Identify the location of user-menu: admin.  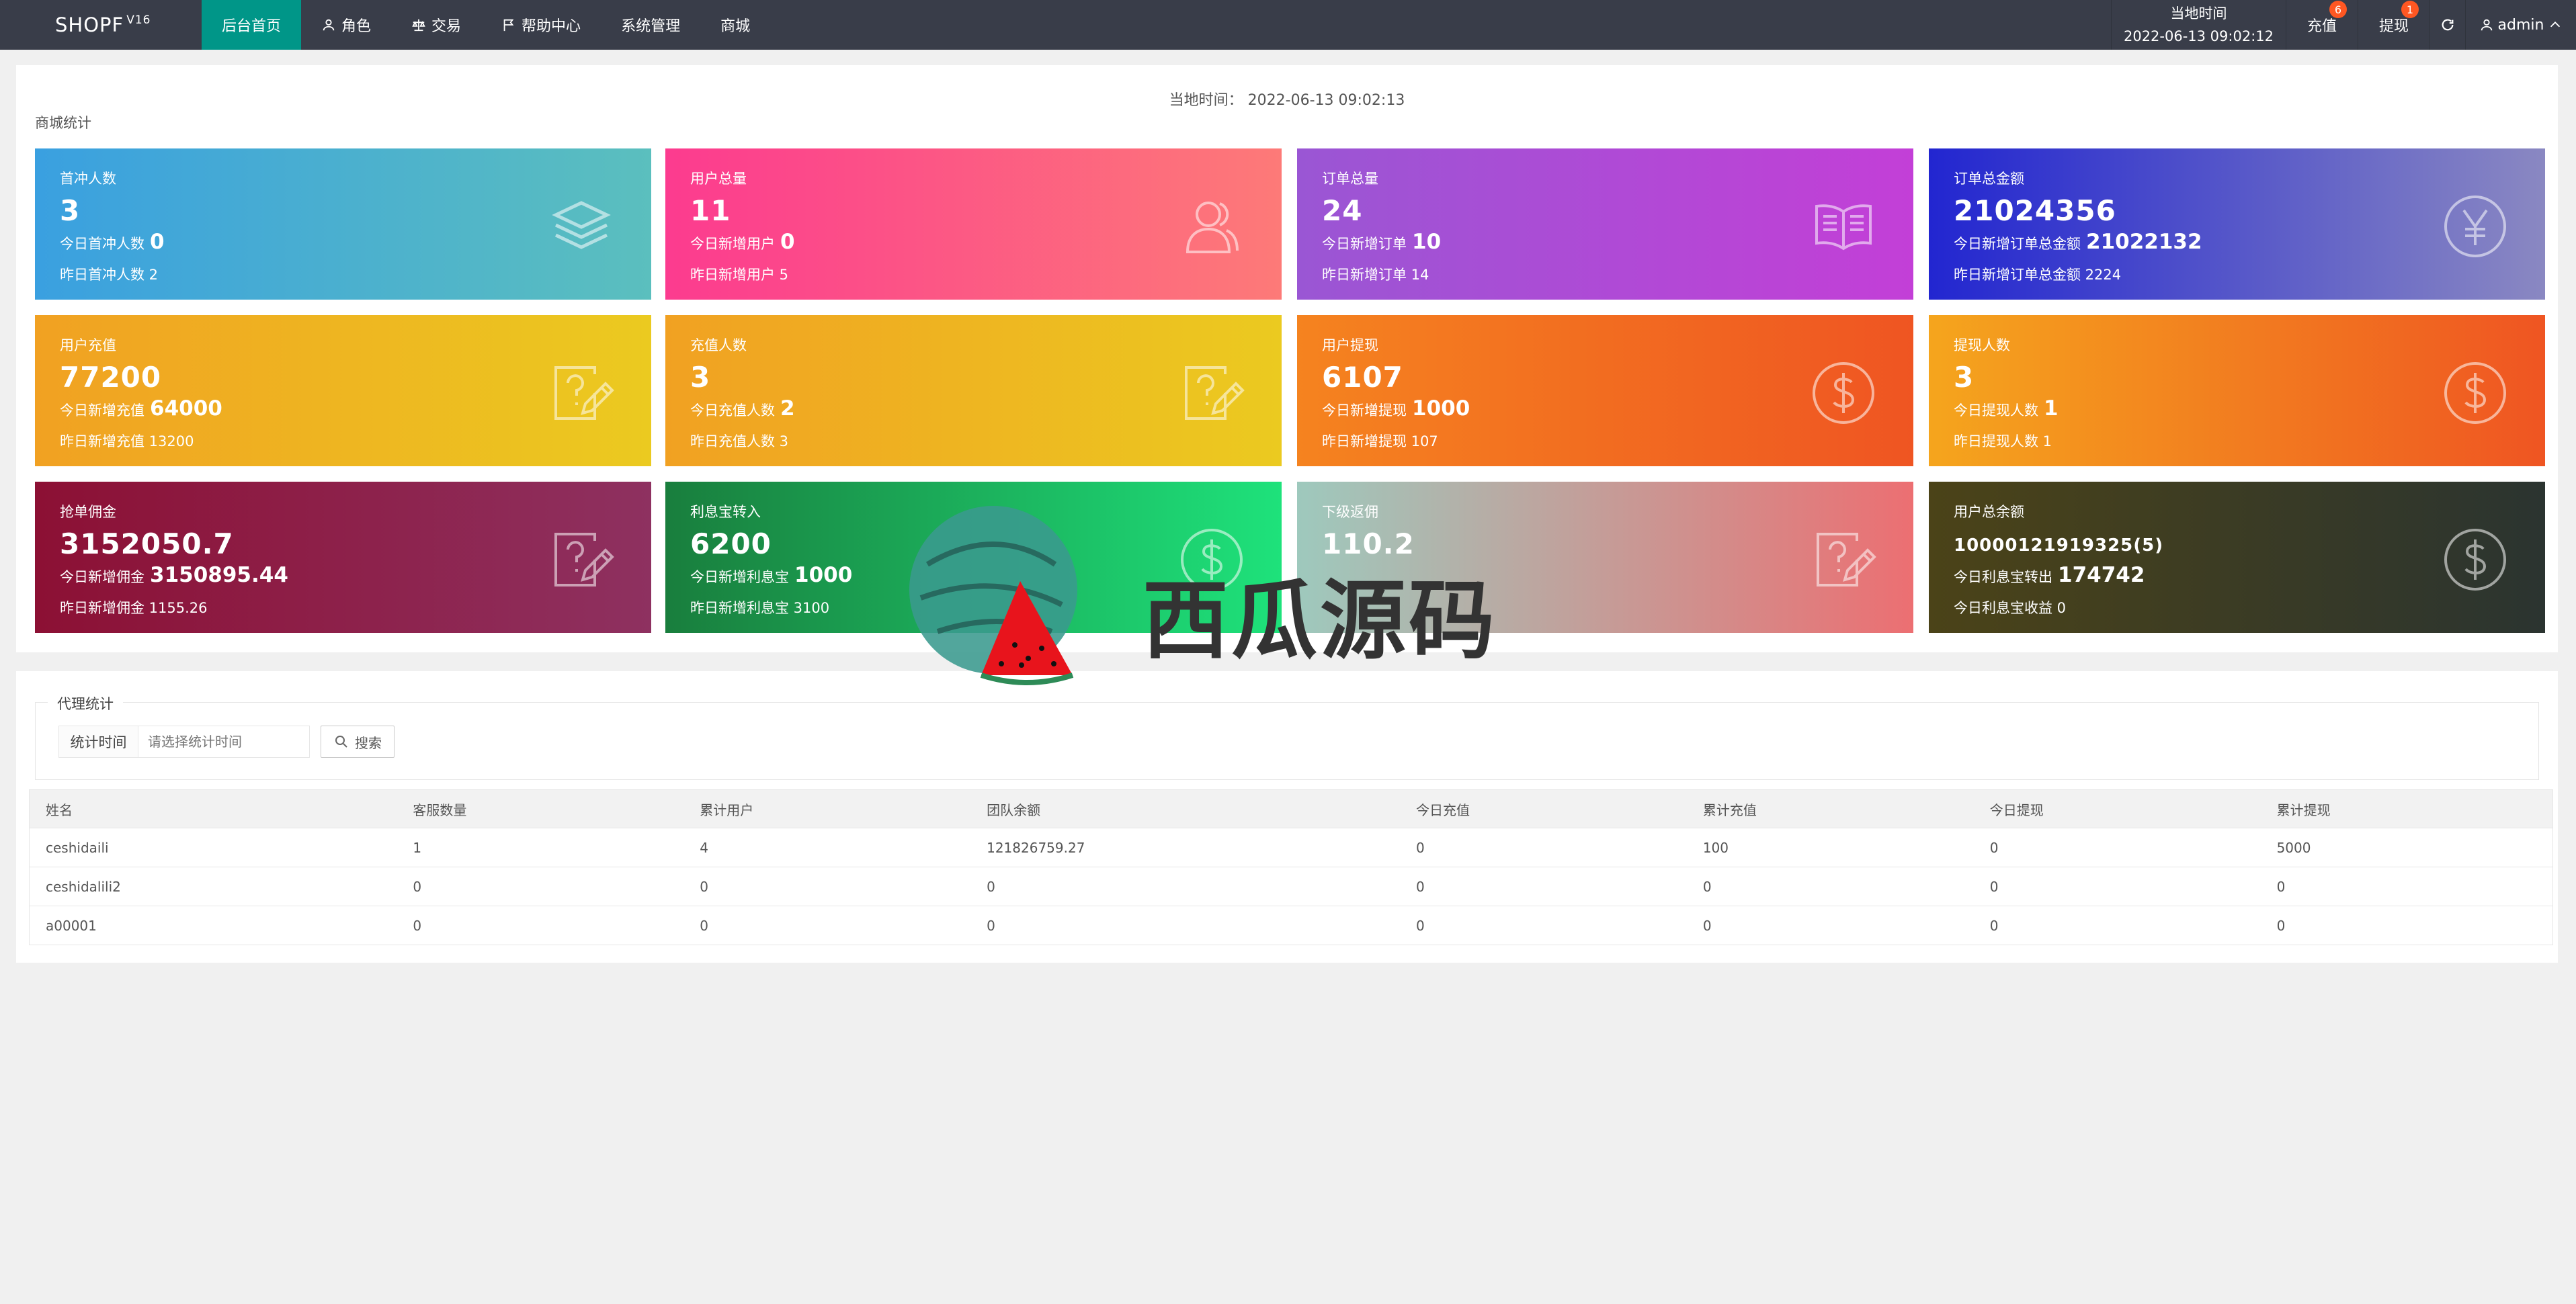
(2520, 25).